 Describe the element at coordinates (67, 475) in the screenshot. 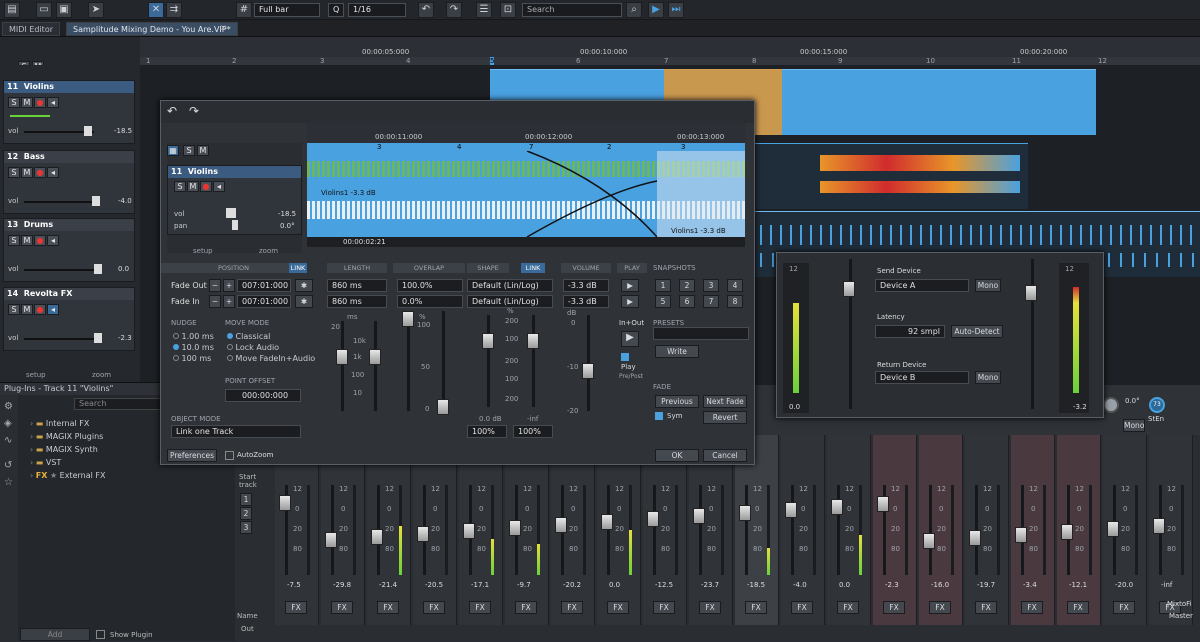

I see `tree-item: › FX ★ External FX` at that location.